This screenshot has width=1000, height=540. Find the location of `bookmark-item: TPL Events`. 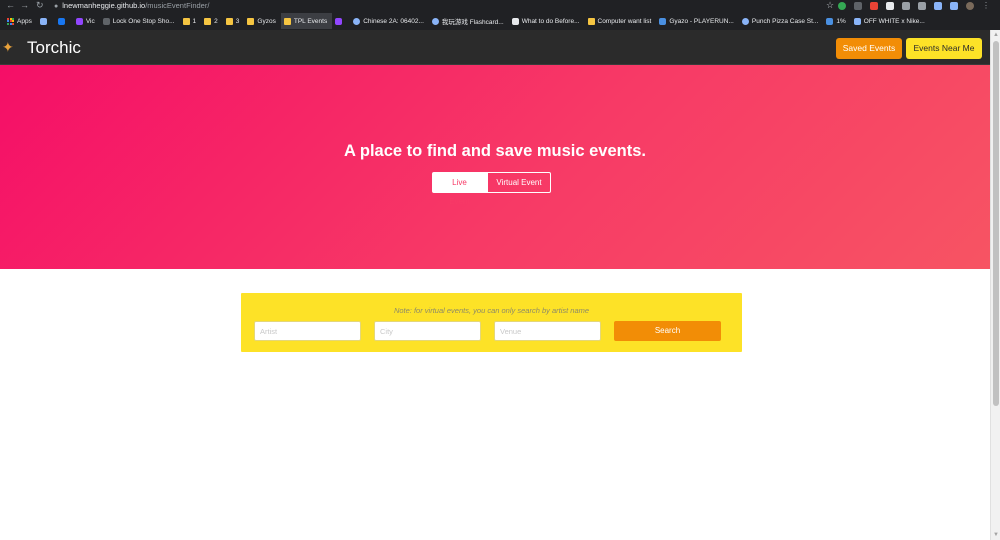

bookmark-item: TPL Events is located at coordinates (306, 21).